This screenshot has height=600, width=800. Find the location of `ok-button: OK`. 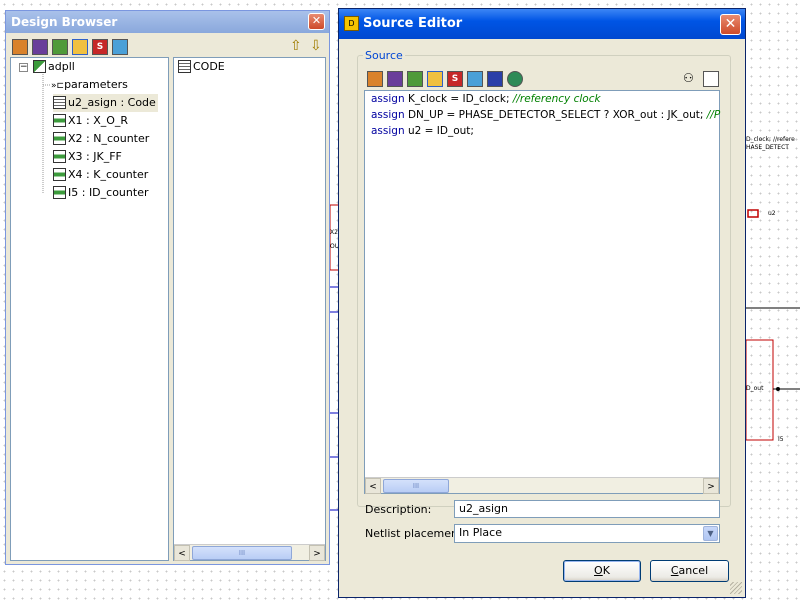

ok-button: OK is located at coordinates (602, 571).